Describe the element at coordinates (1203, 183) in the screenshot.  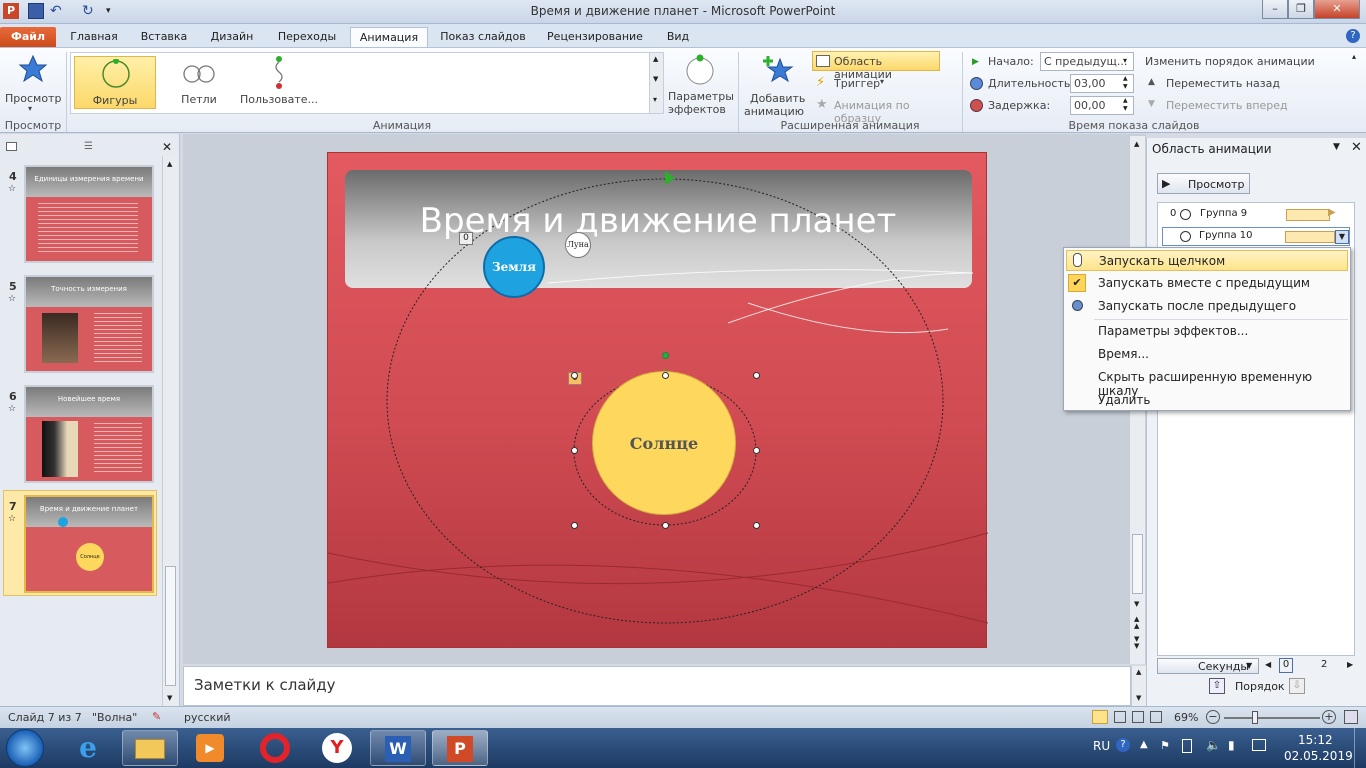
I see `play-button: ▶ Просмотр` at that location.